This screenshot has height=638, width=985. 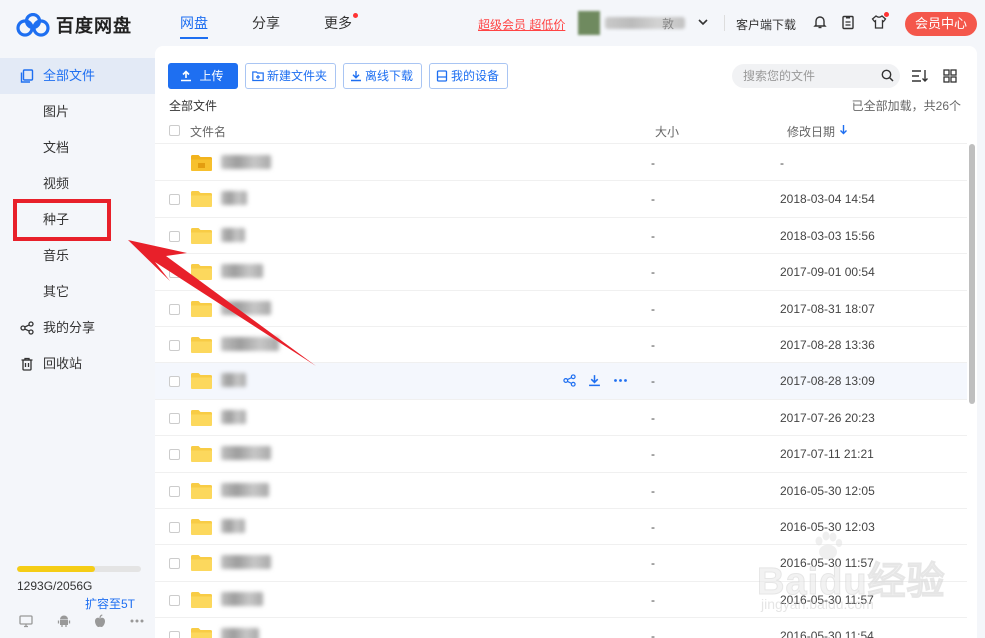 What do you see at coordinates (521, 24) in the screenshot?
I see `vip-promo-link: 超级会员 超低价` at bounding box center [521, 24].